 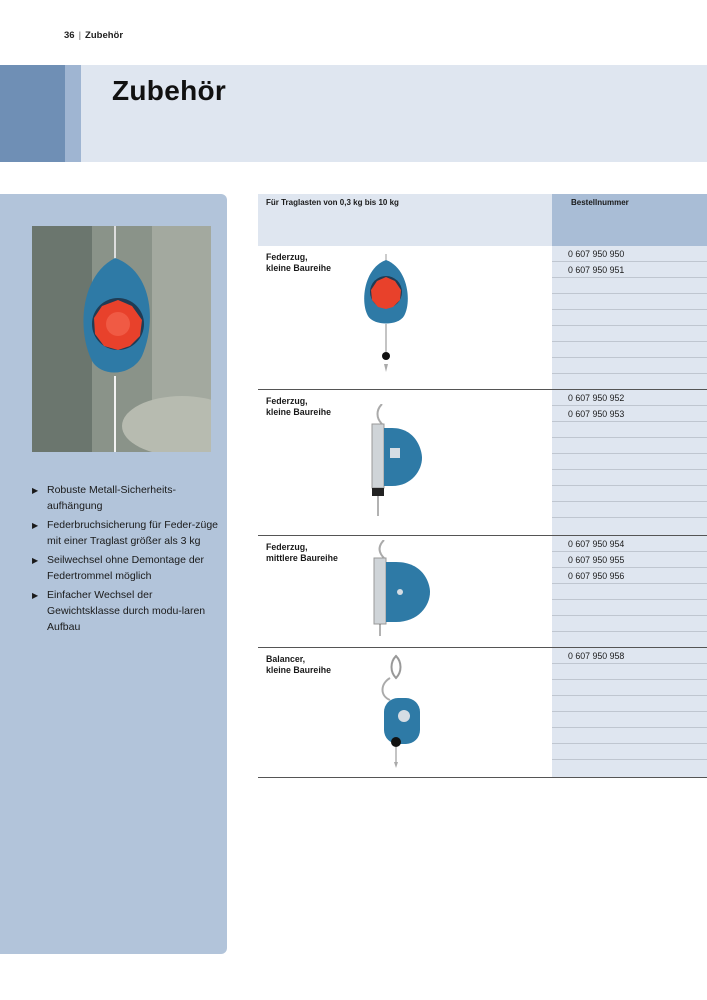 What do you see at coordinates (332, 202) in the screenshot?
I see `header-load-range: Für Traglasten von 0,3 kg bis 10 kg` at bounding box center [332, 202].